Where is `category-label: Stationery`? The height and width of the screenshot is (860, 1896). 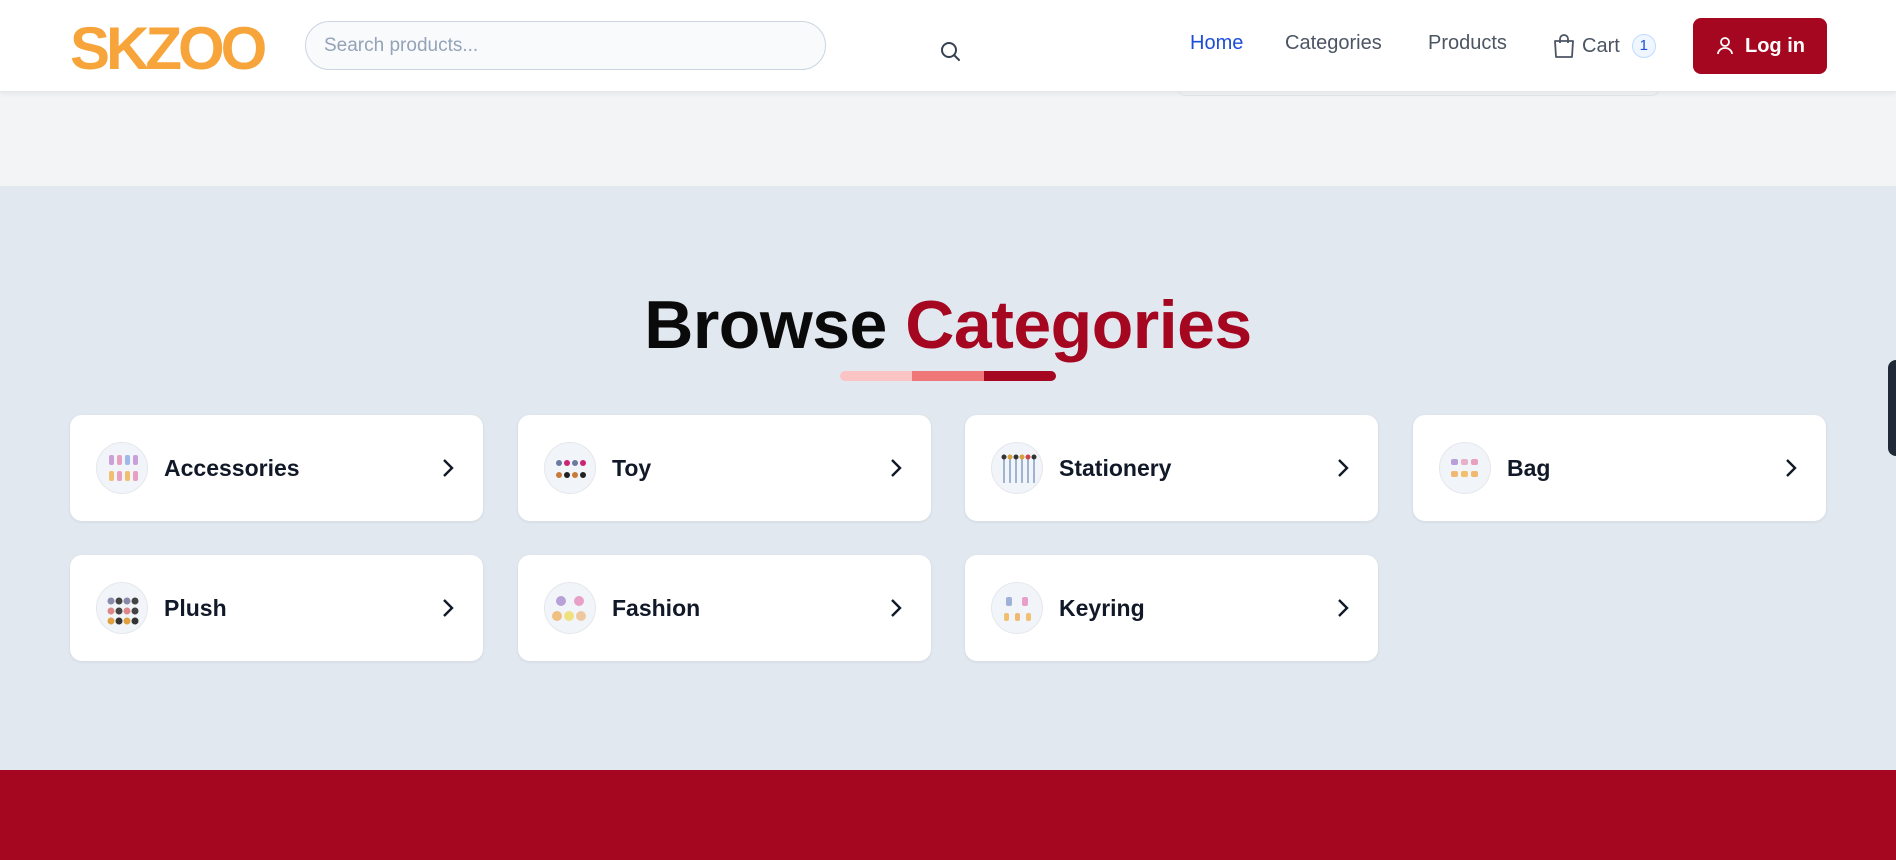 category-label: Stationery is located at coordinates (1115, 467).